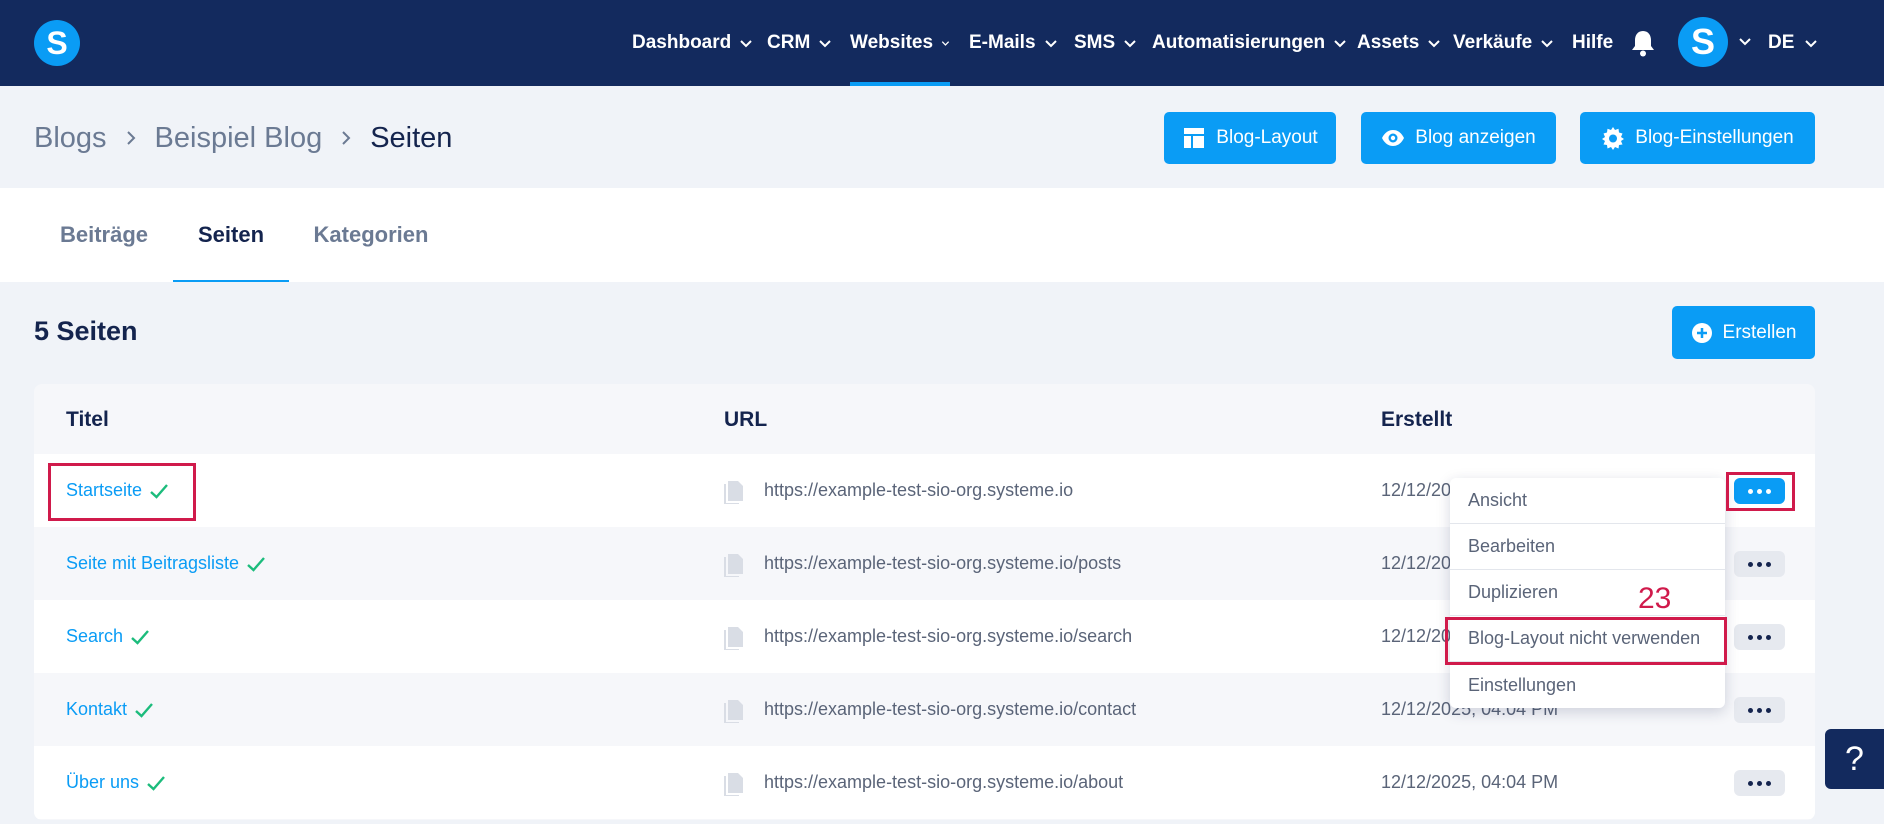 This screenshot has width=1884, height=824. What do you see at coordinates (1697, 138) in the screenshot?
I see `blog-settings-button: Blog-Einstellungen` at bounding box center [1697, 138].